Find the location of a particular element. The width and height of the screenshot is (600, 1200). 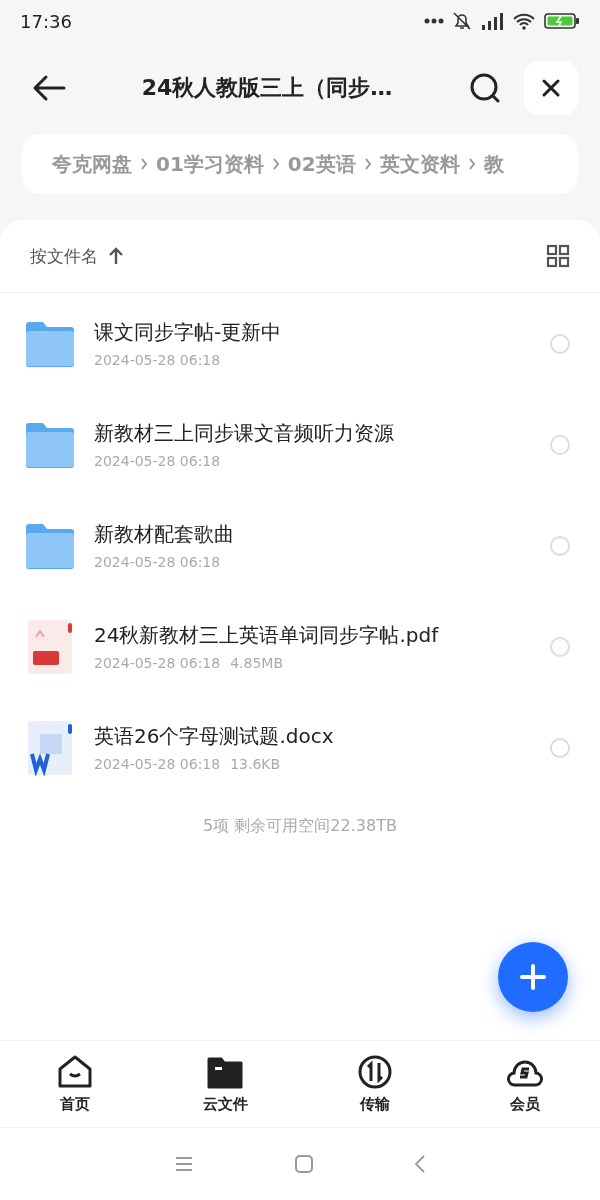

nav-tab: 传输 is located at coordinates (375, 1084).